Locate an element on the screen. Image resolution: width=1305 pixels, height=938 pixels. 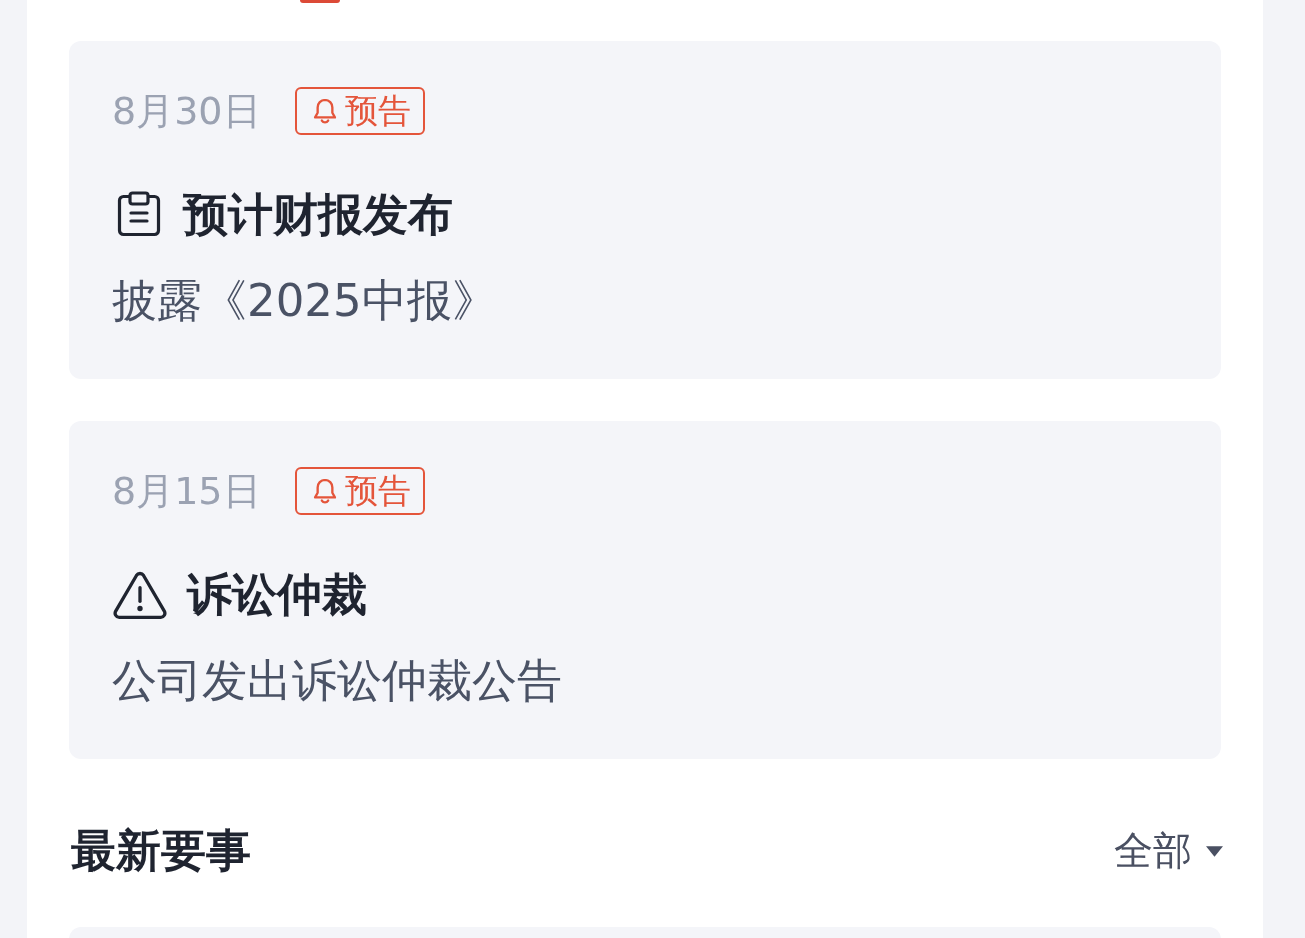
event-title: 预计财报发布 is located at coordinates (318, 215).